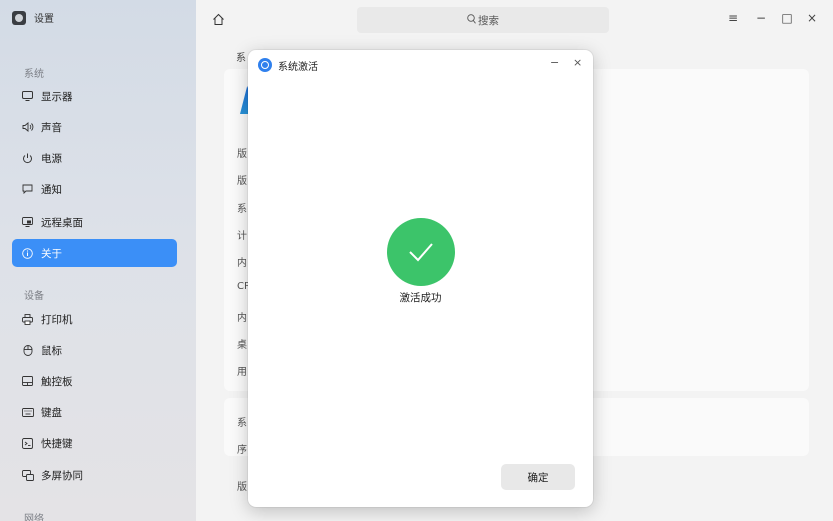 The height and width of the screenshot is (521, 833). Describe the element at coordinates (94, 475) in the screenshot. I see `sidebar-item-multiscreen: 多屏协同` at that location.